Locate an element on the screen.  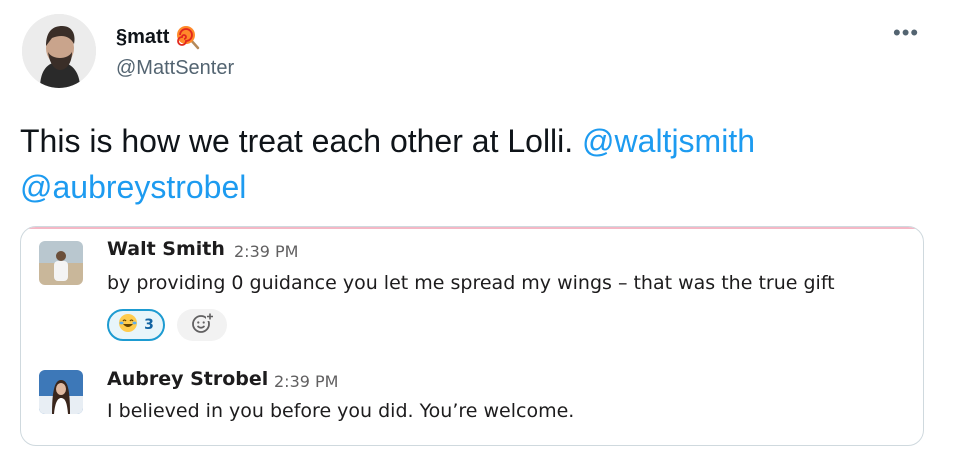
mention-waltjsmith: @waltjsmith is located at coordinates (668, 141).